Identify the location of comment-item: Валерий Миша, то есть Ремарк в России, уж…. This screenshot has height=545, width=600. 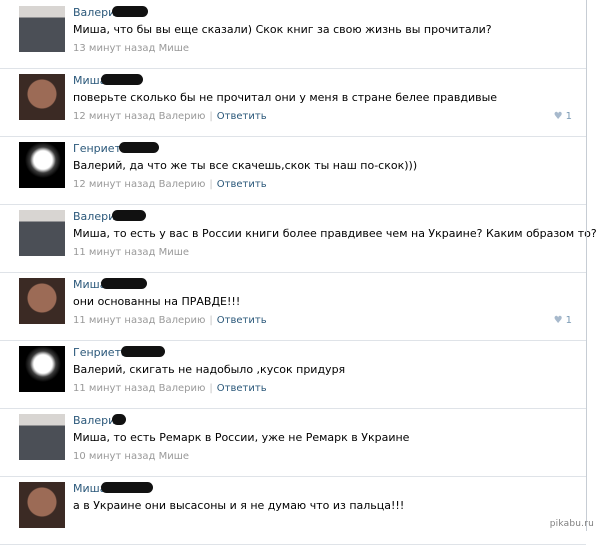
(293, 442).